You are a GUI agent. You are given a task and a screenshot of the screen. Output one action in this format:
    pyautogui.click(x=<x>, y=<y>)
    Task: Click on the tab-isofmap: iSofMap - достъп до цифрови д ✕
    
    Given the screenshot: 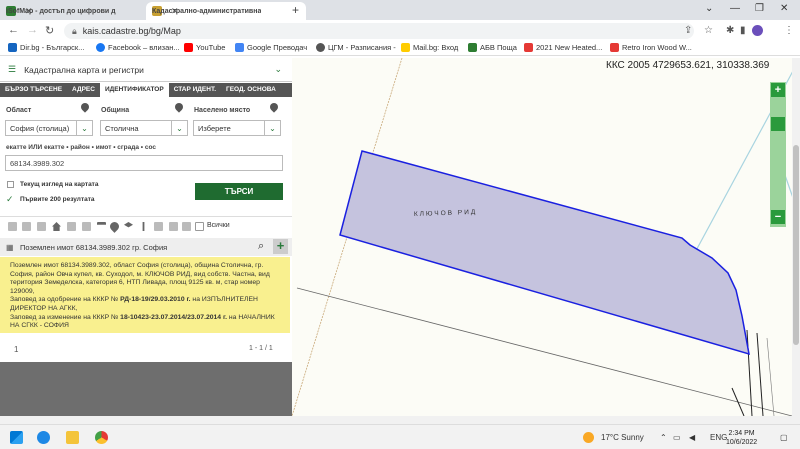 What is the action you would take?
    pyautogui.click(x=71, y=11)
    